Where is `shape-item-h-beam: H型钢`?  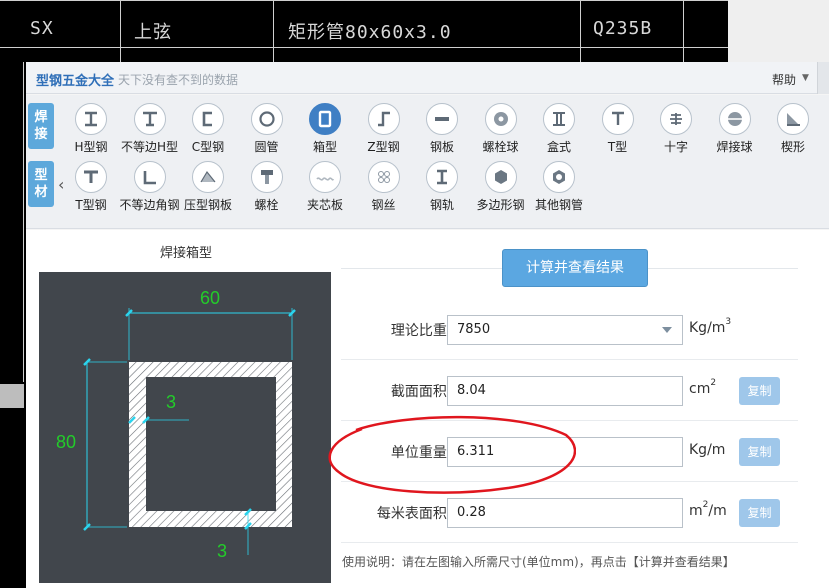 shape-item-h-beam: H型钢 is located at coordinates (91, 129).